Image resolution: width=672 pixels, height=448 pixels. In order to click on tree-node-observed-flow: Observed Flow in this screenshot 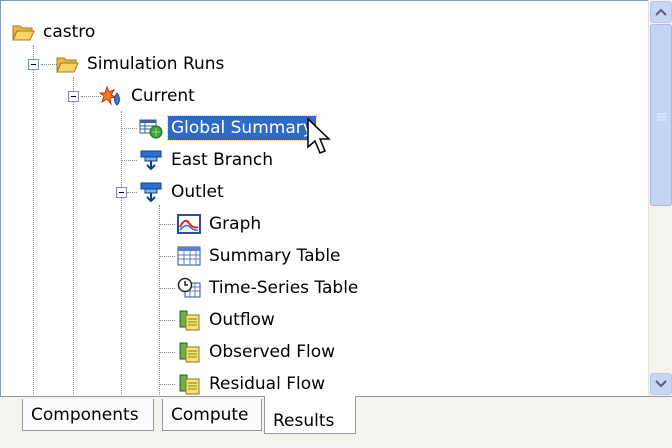, I will do `click(257, 352)`.